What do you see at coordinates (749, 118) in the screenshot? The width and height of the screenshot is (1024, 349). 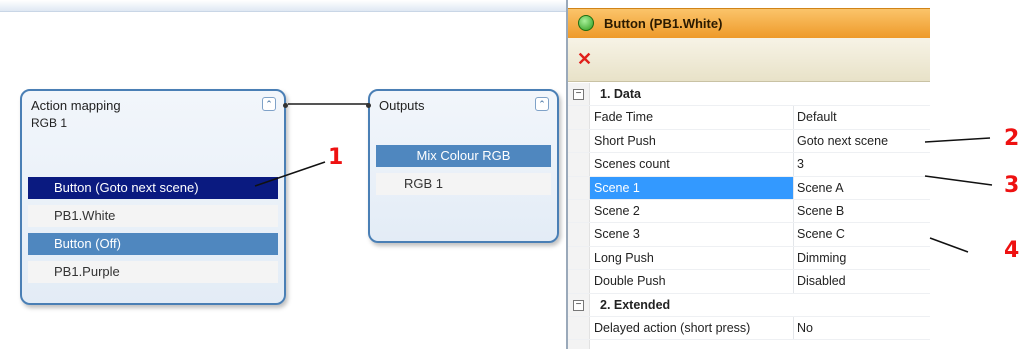 I see `property-row-fade-time: Fade Time Default` at bounding box center [749, 118].